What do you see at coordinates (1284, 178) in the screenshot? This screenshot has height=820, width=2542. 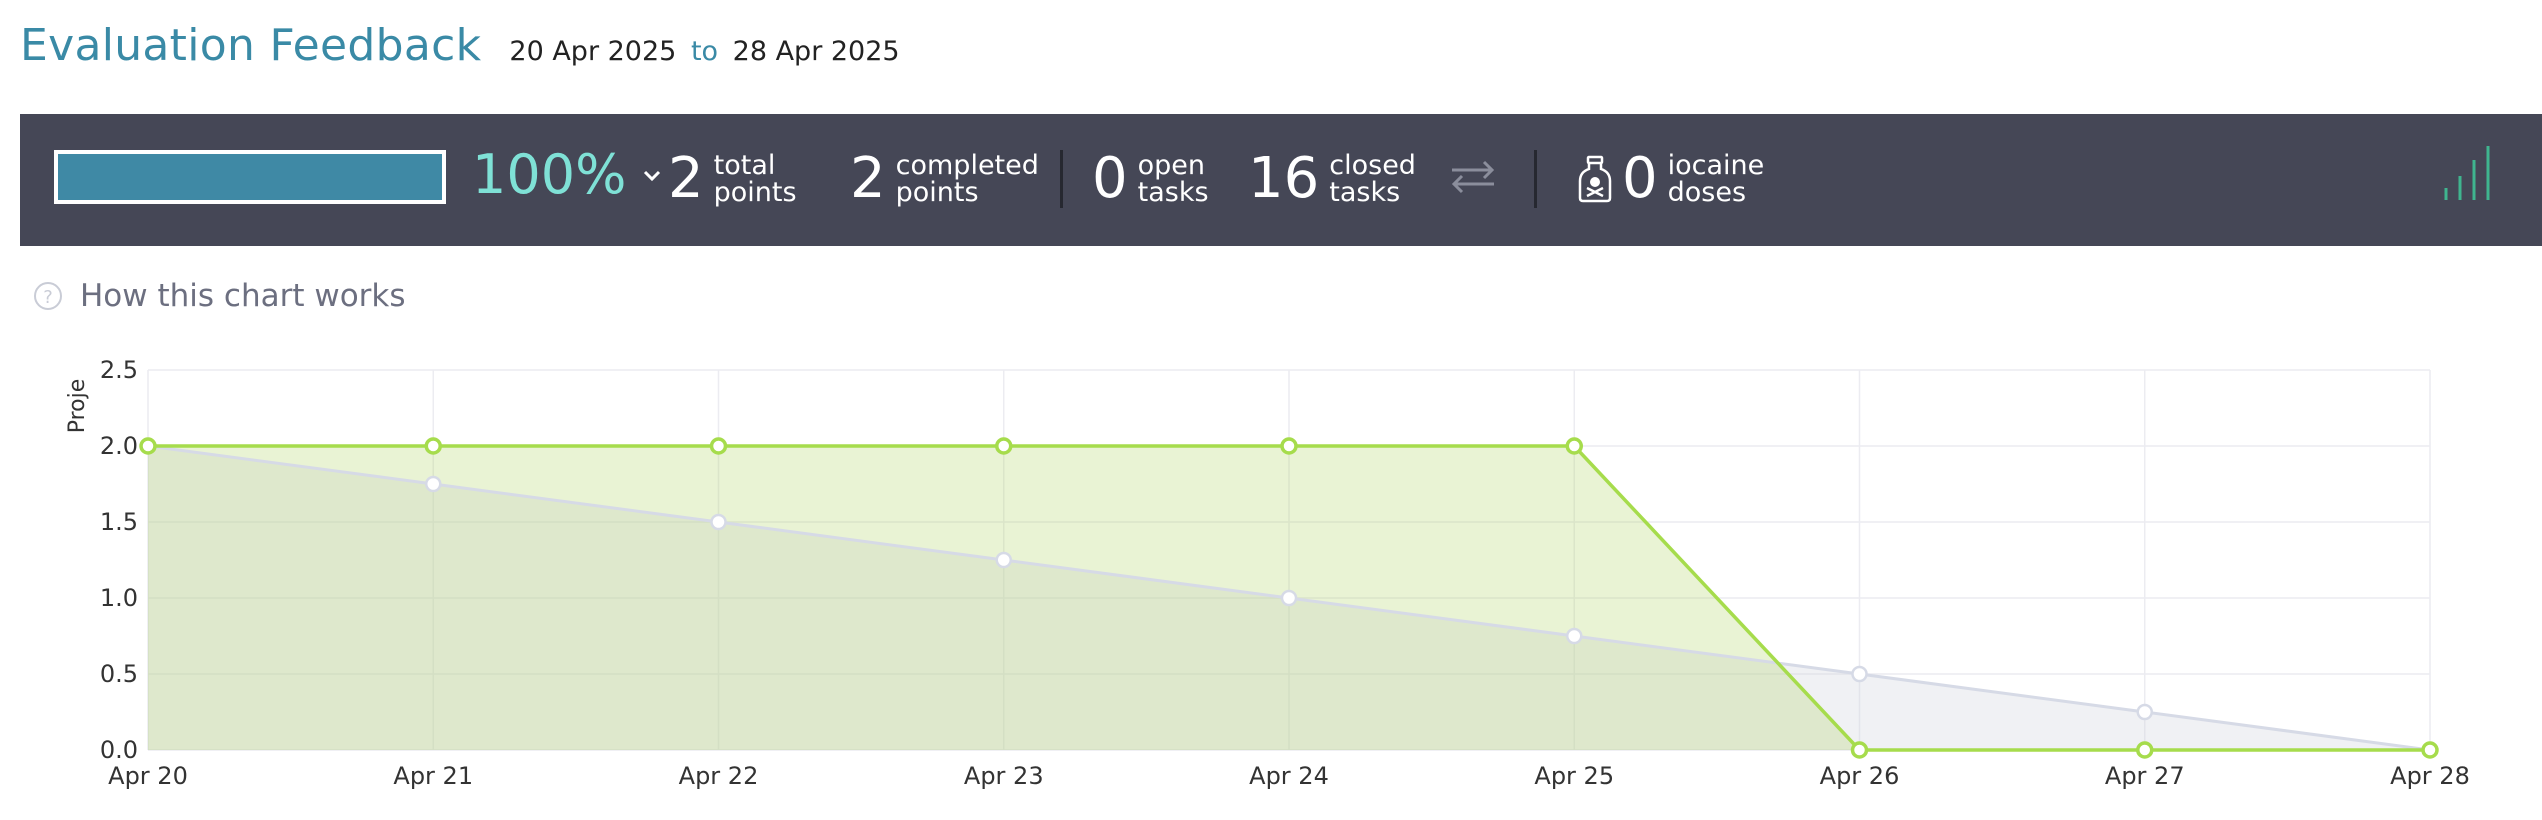 I see `closed-tasks-value: 16` at bounding box center [1284, 178].